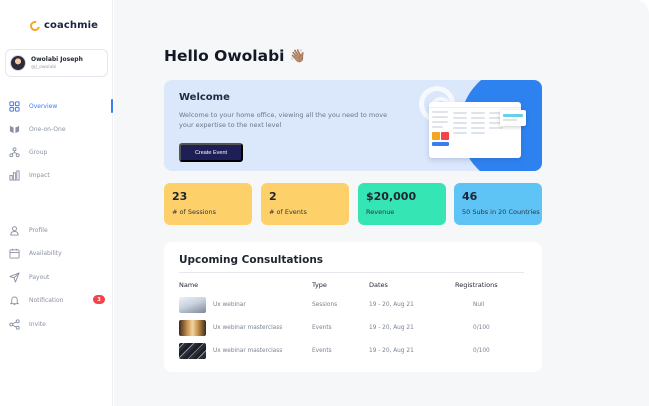  What do you see at coordinates (45, 253) in the screenshot?
I see `sidebar-item-label: Availability` at bounding box center [45, 253].